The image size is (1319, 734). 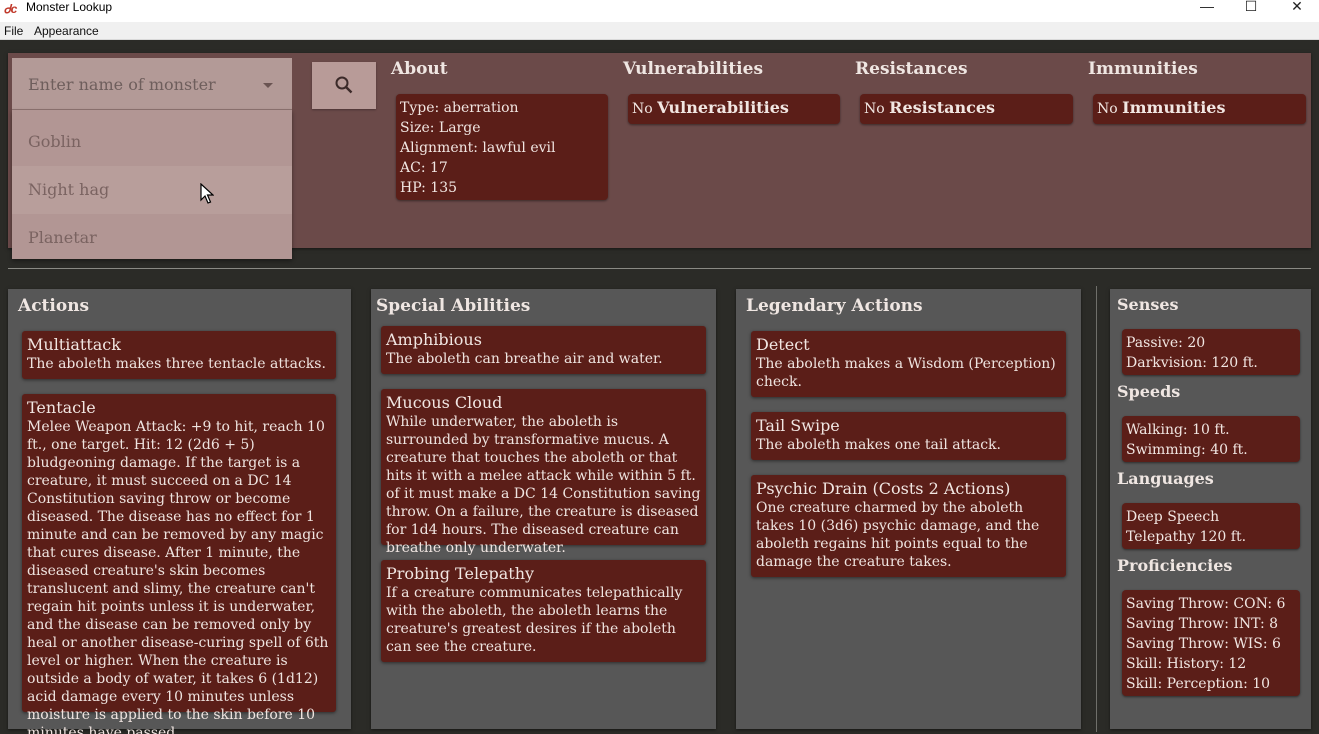 What do you see at coordinates (723, 107) in the screenshot?
I see `vulnerabilities-value: Vulnerabilities` at bounding box center [723, 107].